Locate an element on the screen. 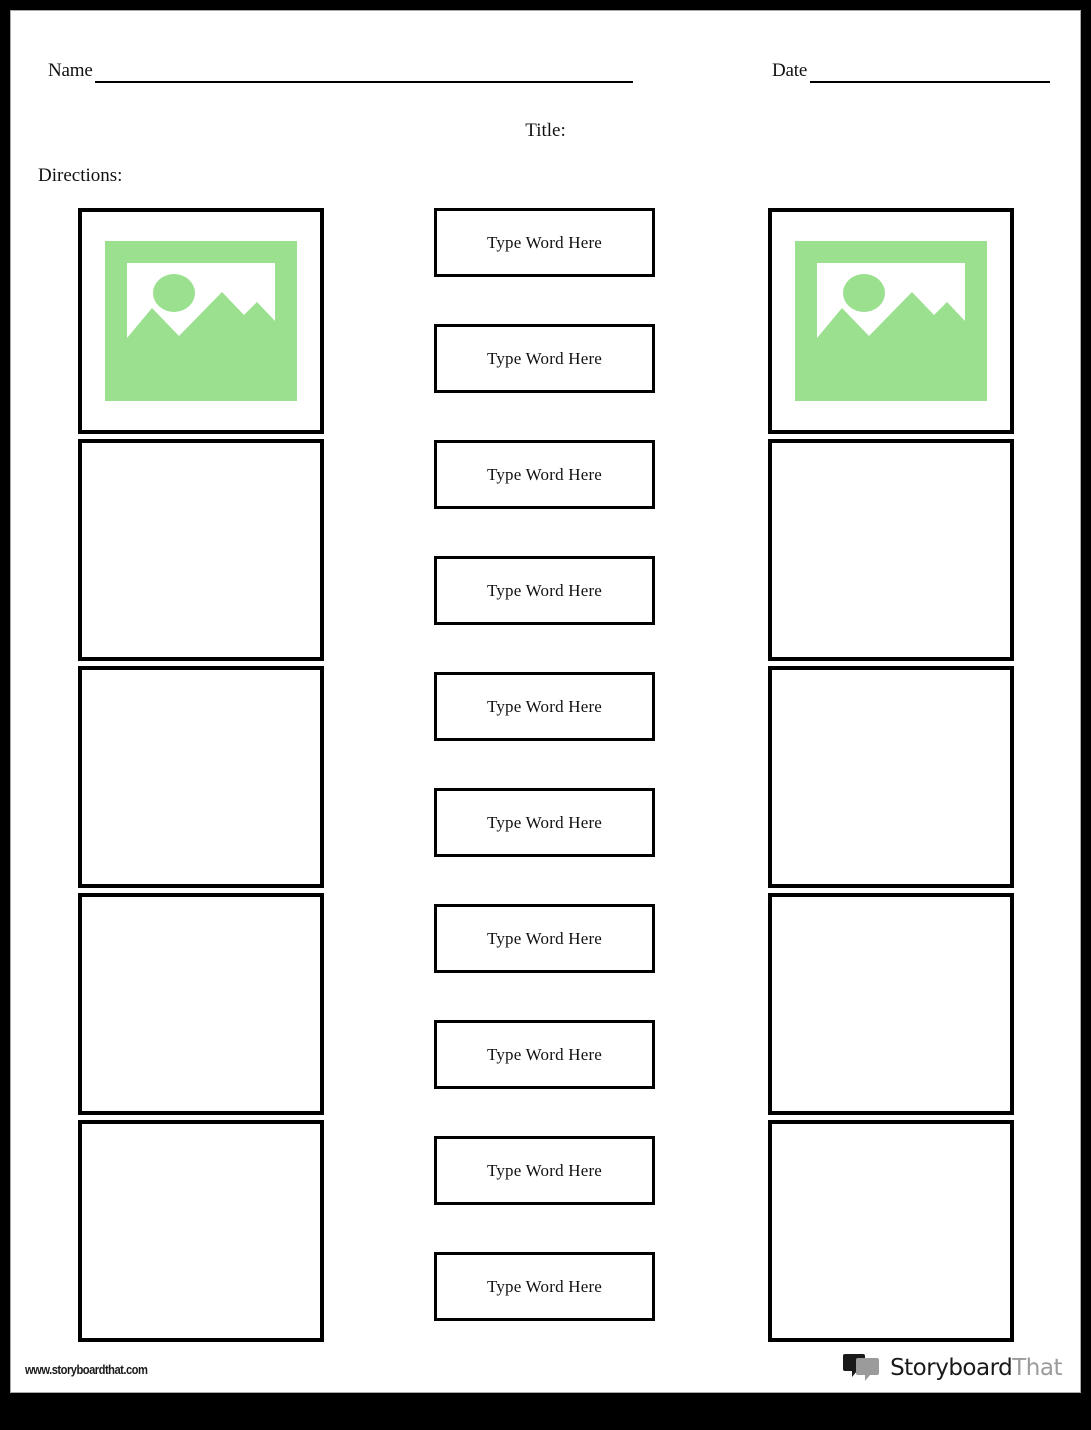  speech-bubbles-icon is located at coordinates (863, 1368).